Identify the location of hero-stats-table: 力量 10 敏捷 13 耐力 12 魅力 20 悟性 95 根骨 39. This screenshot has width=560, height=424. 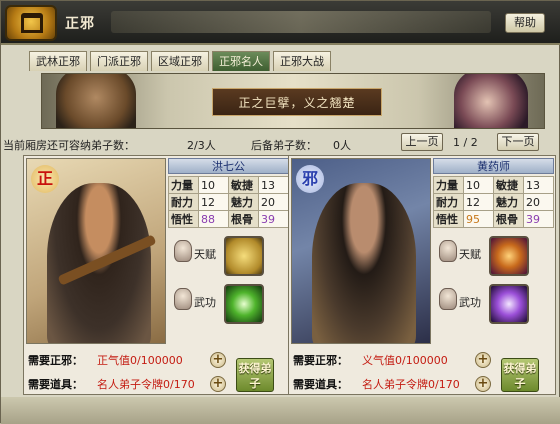
(493, 202).